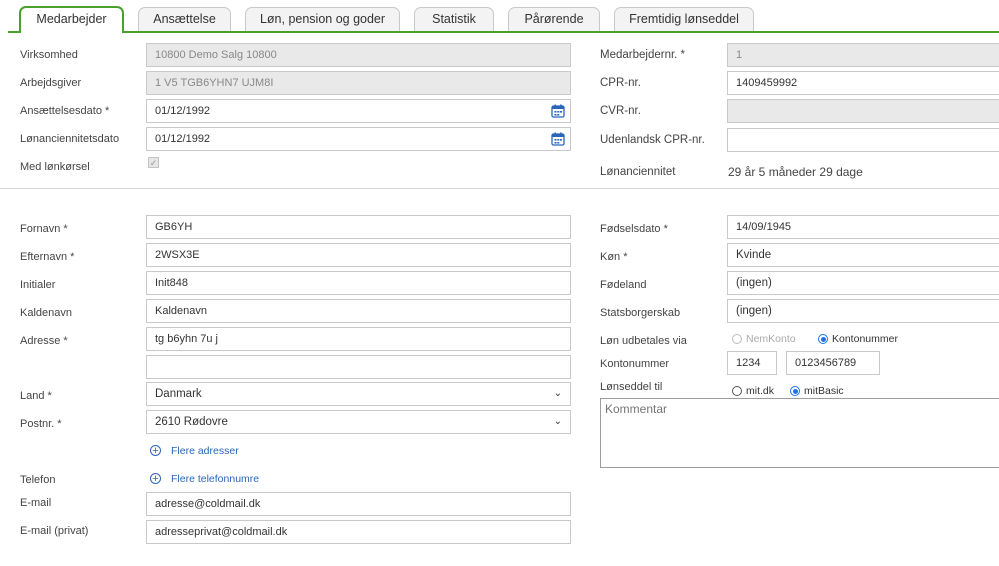  Describe the element at coordinates (631, 387) in the screenshot. I see `loenseddel-label: Lønseddel til` at that location.